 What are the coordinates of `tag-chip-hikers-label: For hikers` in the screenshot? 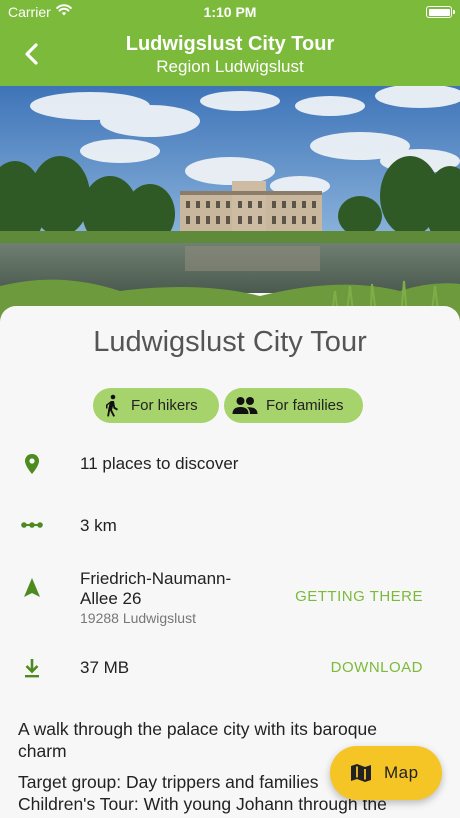 It's located at (164, 405).